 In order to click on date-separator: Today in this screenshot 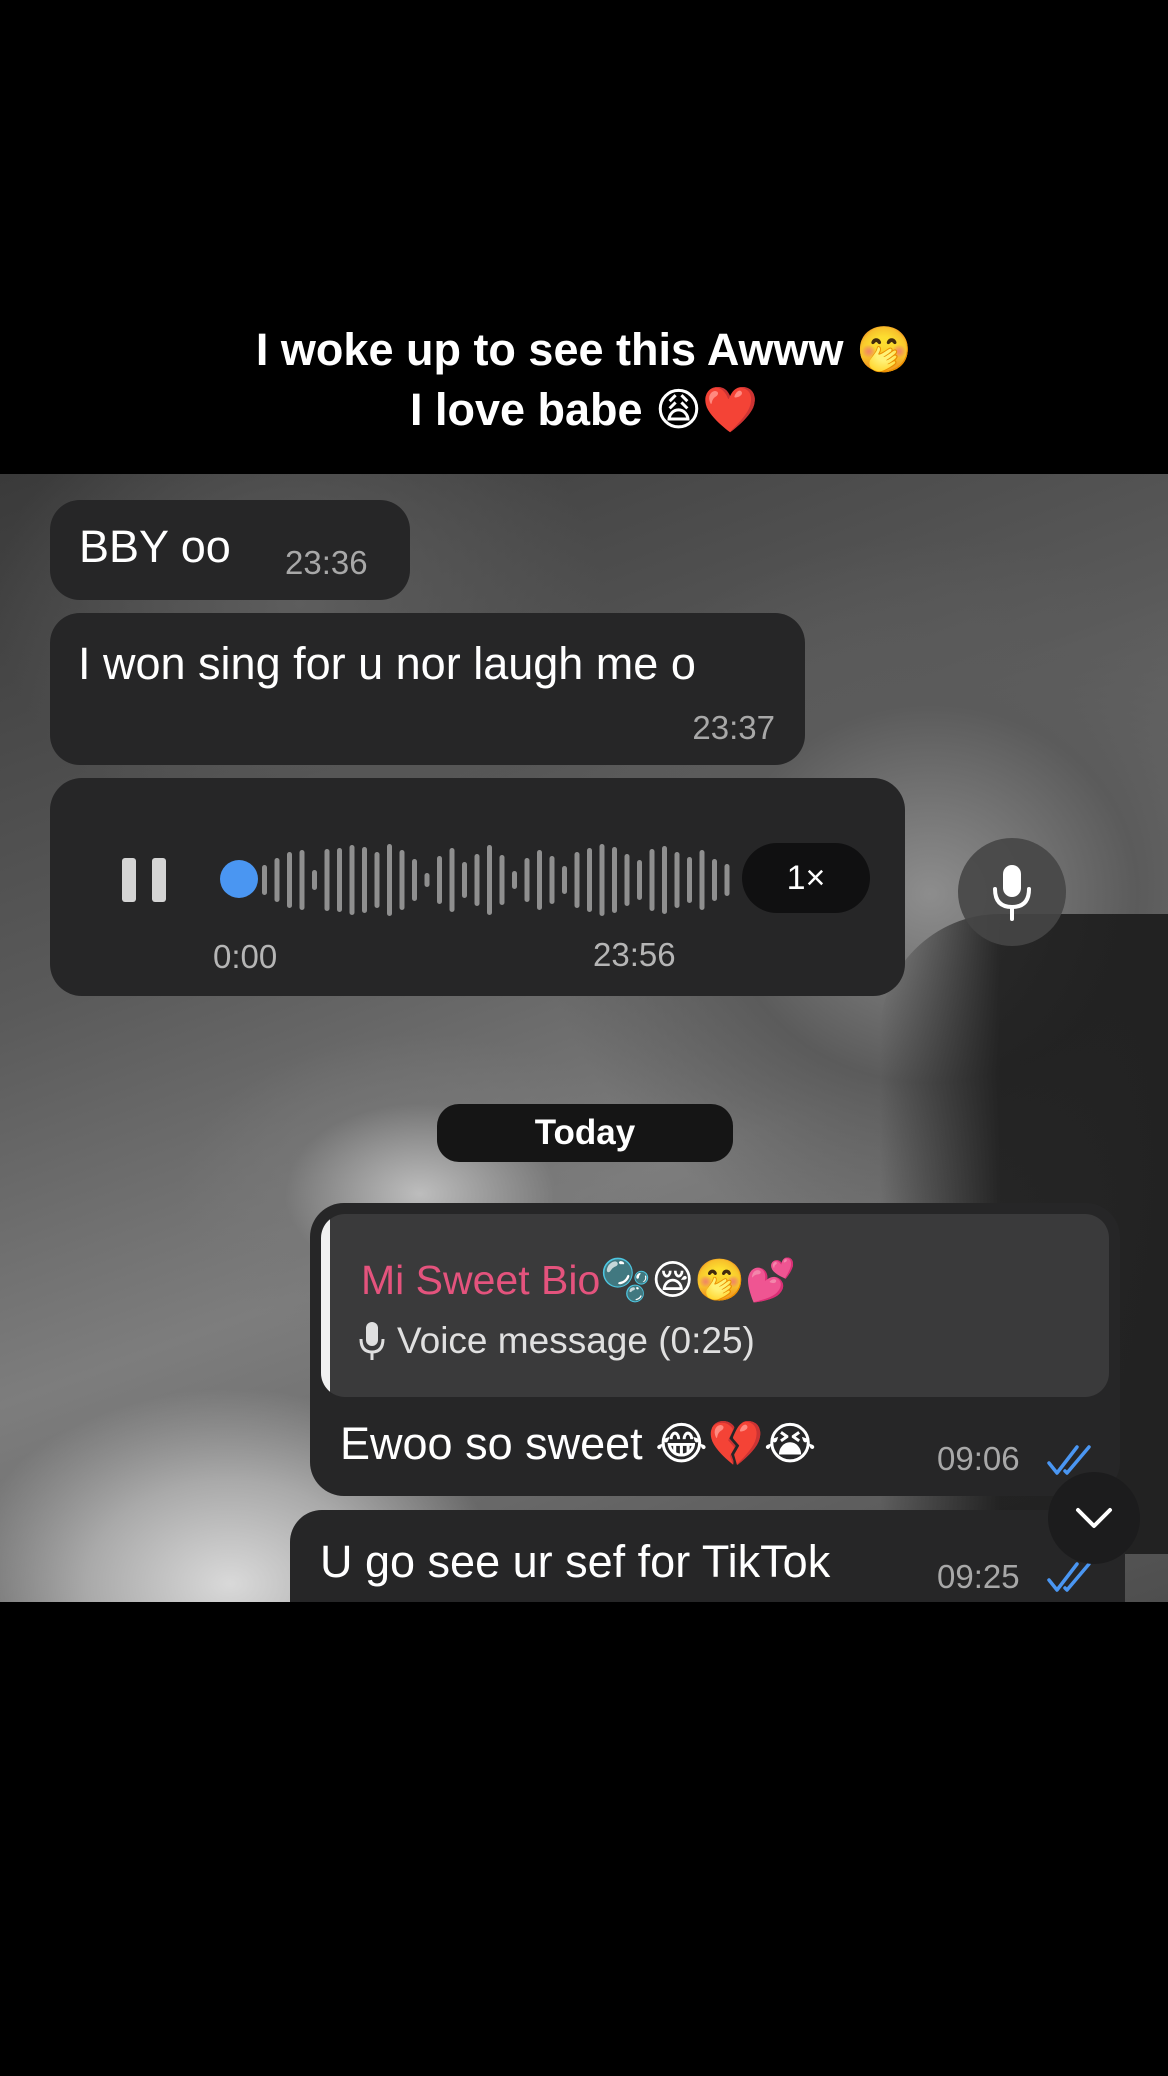, I will do `click(585, 1133)`.